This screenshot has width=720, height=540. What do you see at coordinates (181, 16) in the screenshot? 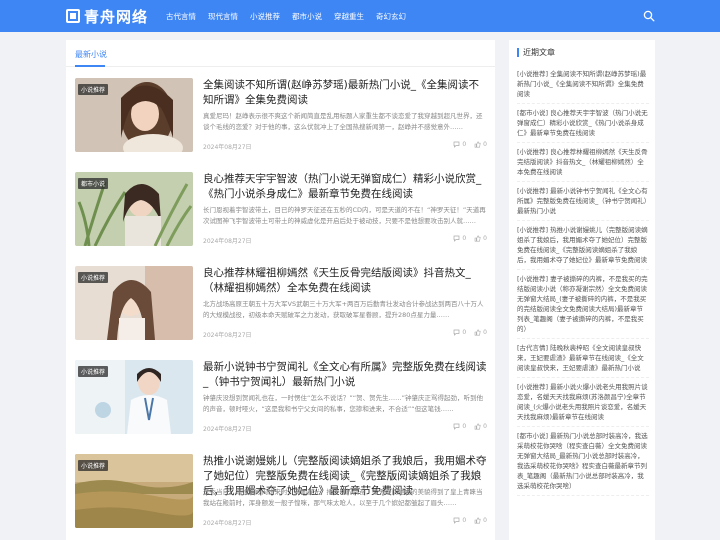
I see `nav-item-ancient-romance: 古代言情` at bounding box center [181, 16].